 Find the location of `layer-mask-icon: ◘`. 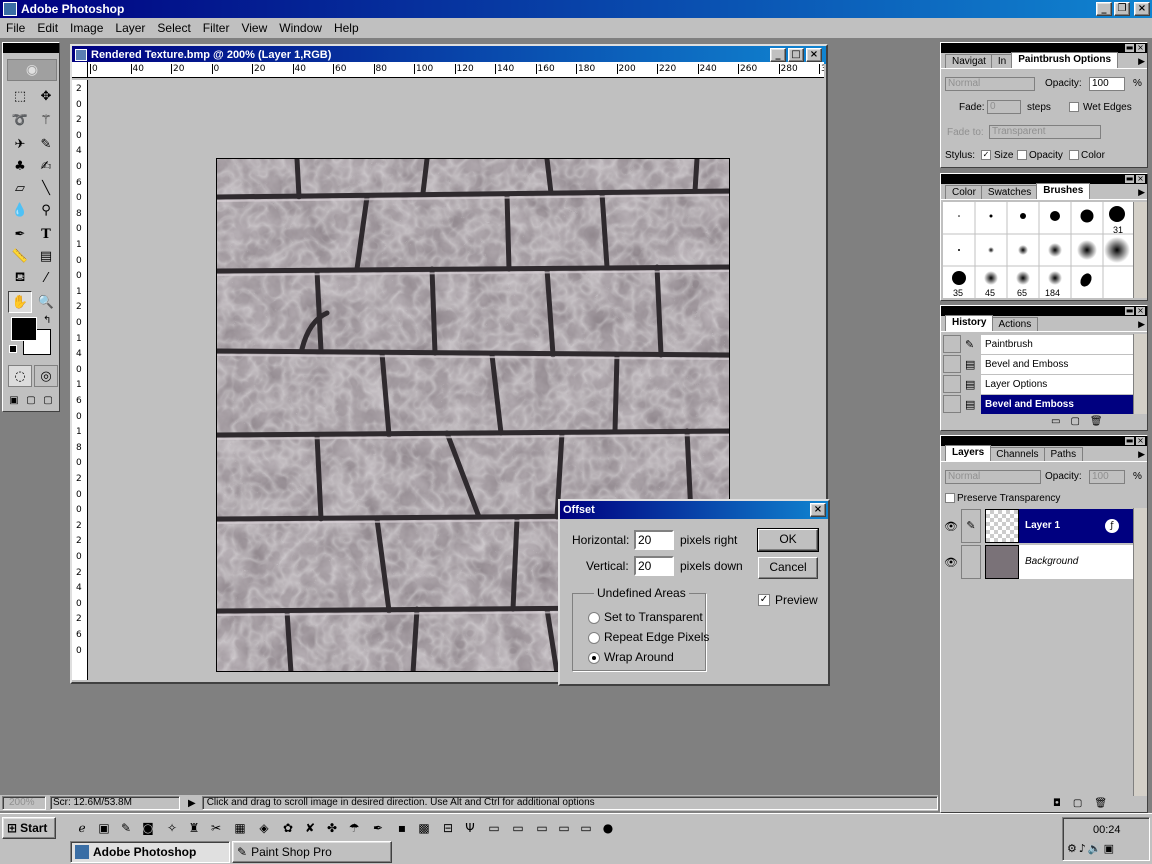

layer-mask-icon: ◘ is located at coordinates (1057, 803).